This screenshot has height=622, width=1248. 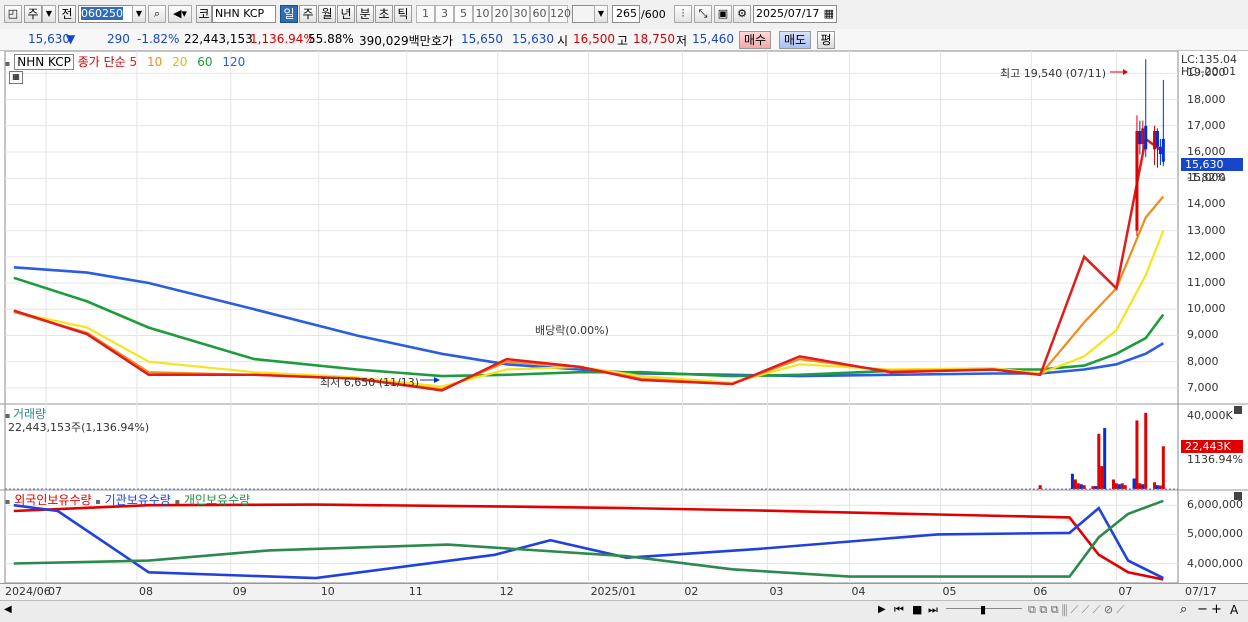 I want to click on x-axis-label: 08, so click(x=145, y=591).